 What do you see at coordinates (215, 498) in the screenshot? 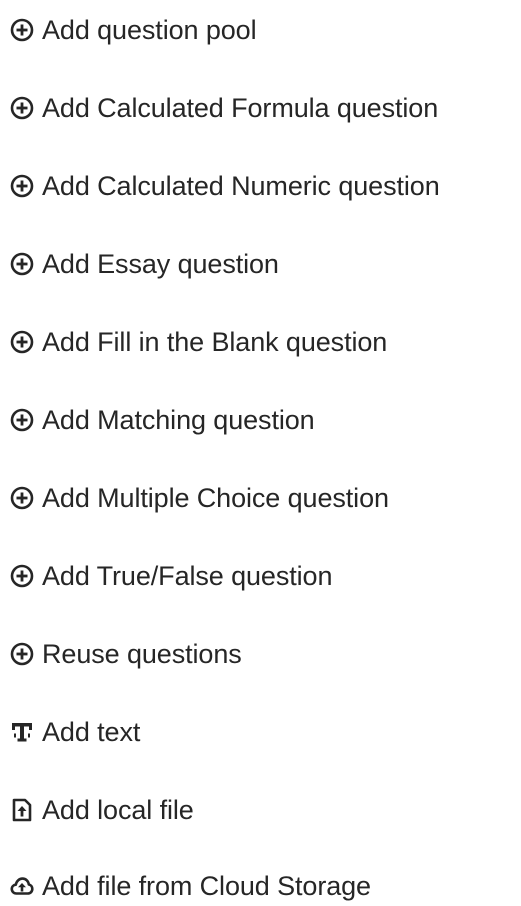
I see `menu-item-label: Add Multiple Choice question` at bounding box center [215, 498].